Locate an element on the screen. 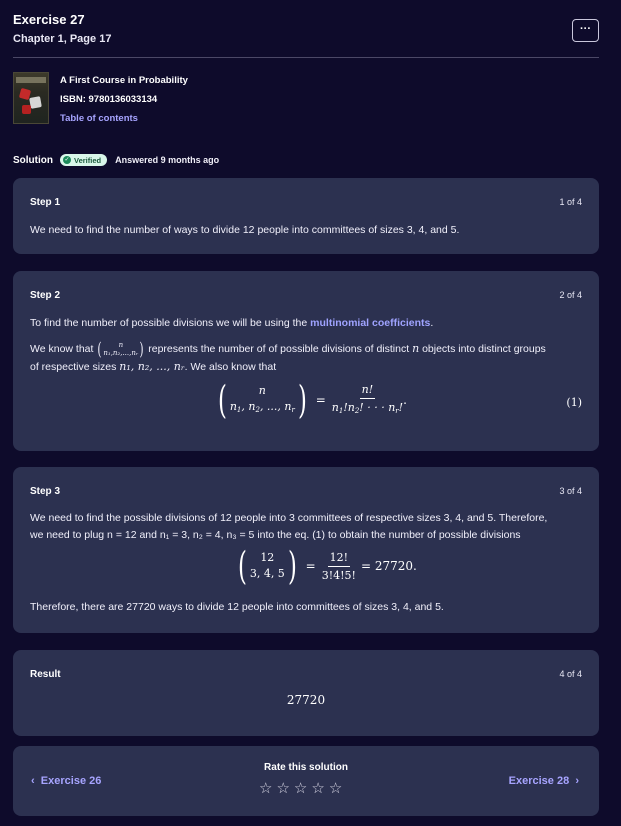  result-equation: ( 12 3, 4, 5 ) = 12! 3!4!5! = 27720. is located at coordinates (327, 566).